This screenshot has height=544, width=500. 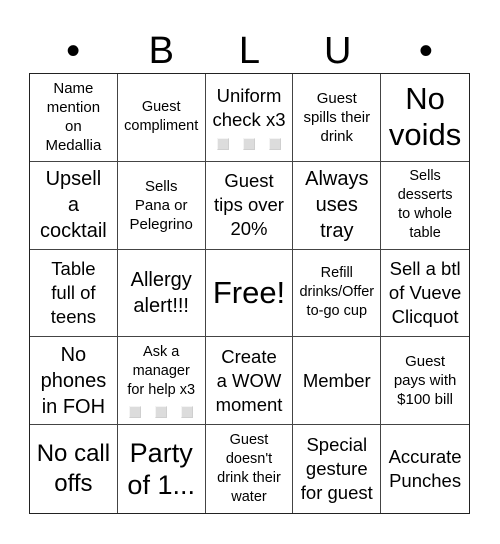 I want to click on cell-text: Table full of teens, so click(x=73, y=292).